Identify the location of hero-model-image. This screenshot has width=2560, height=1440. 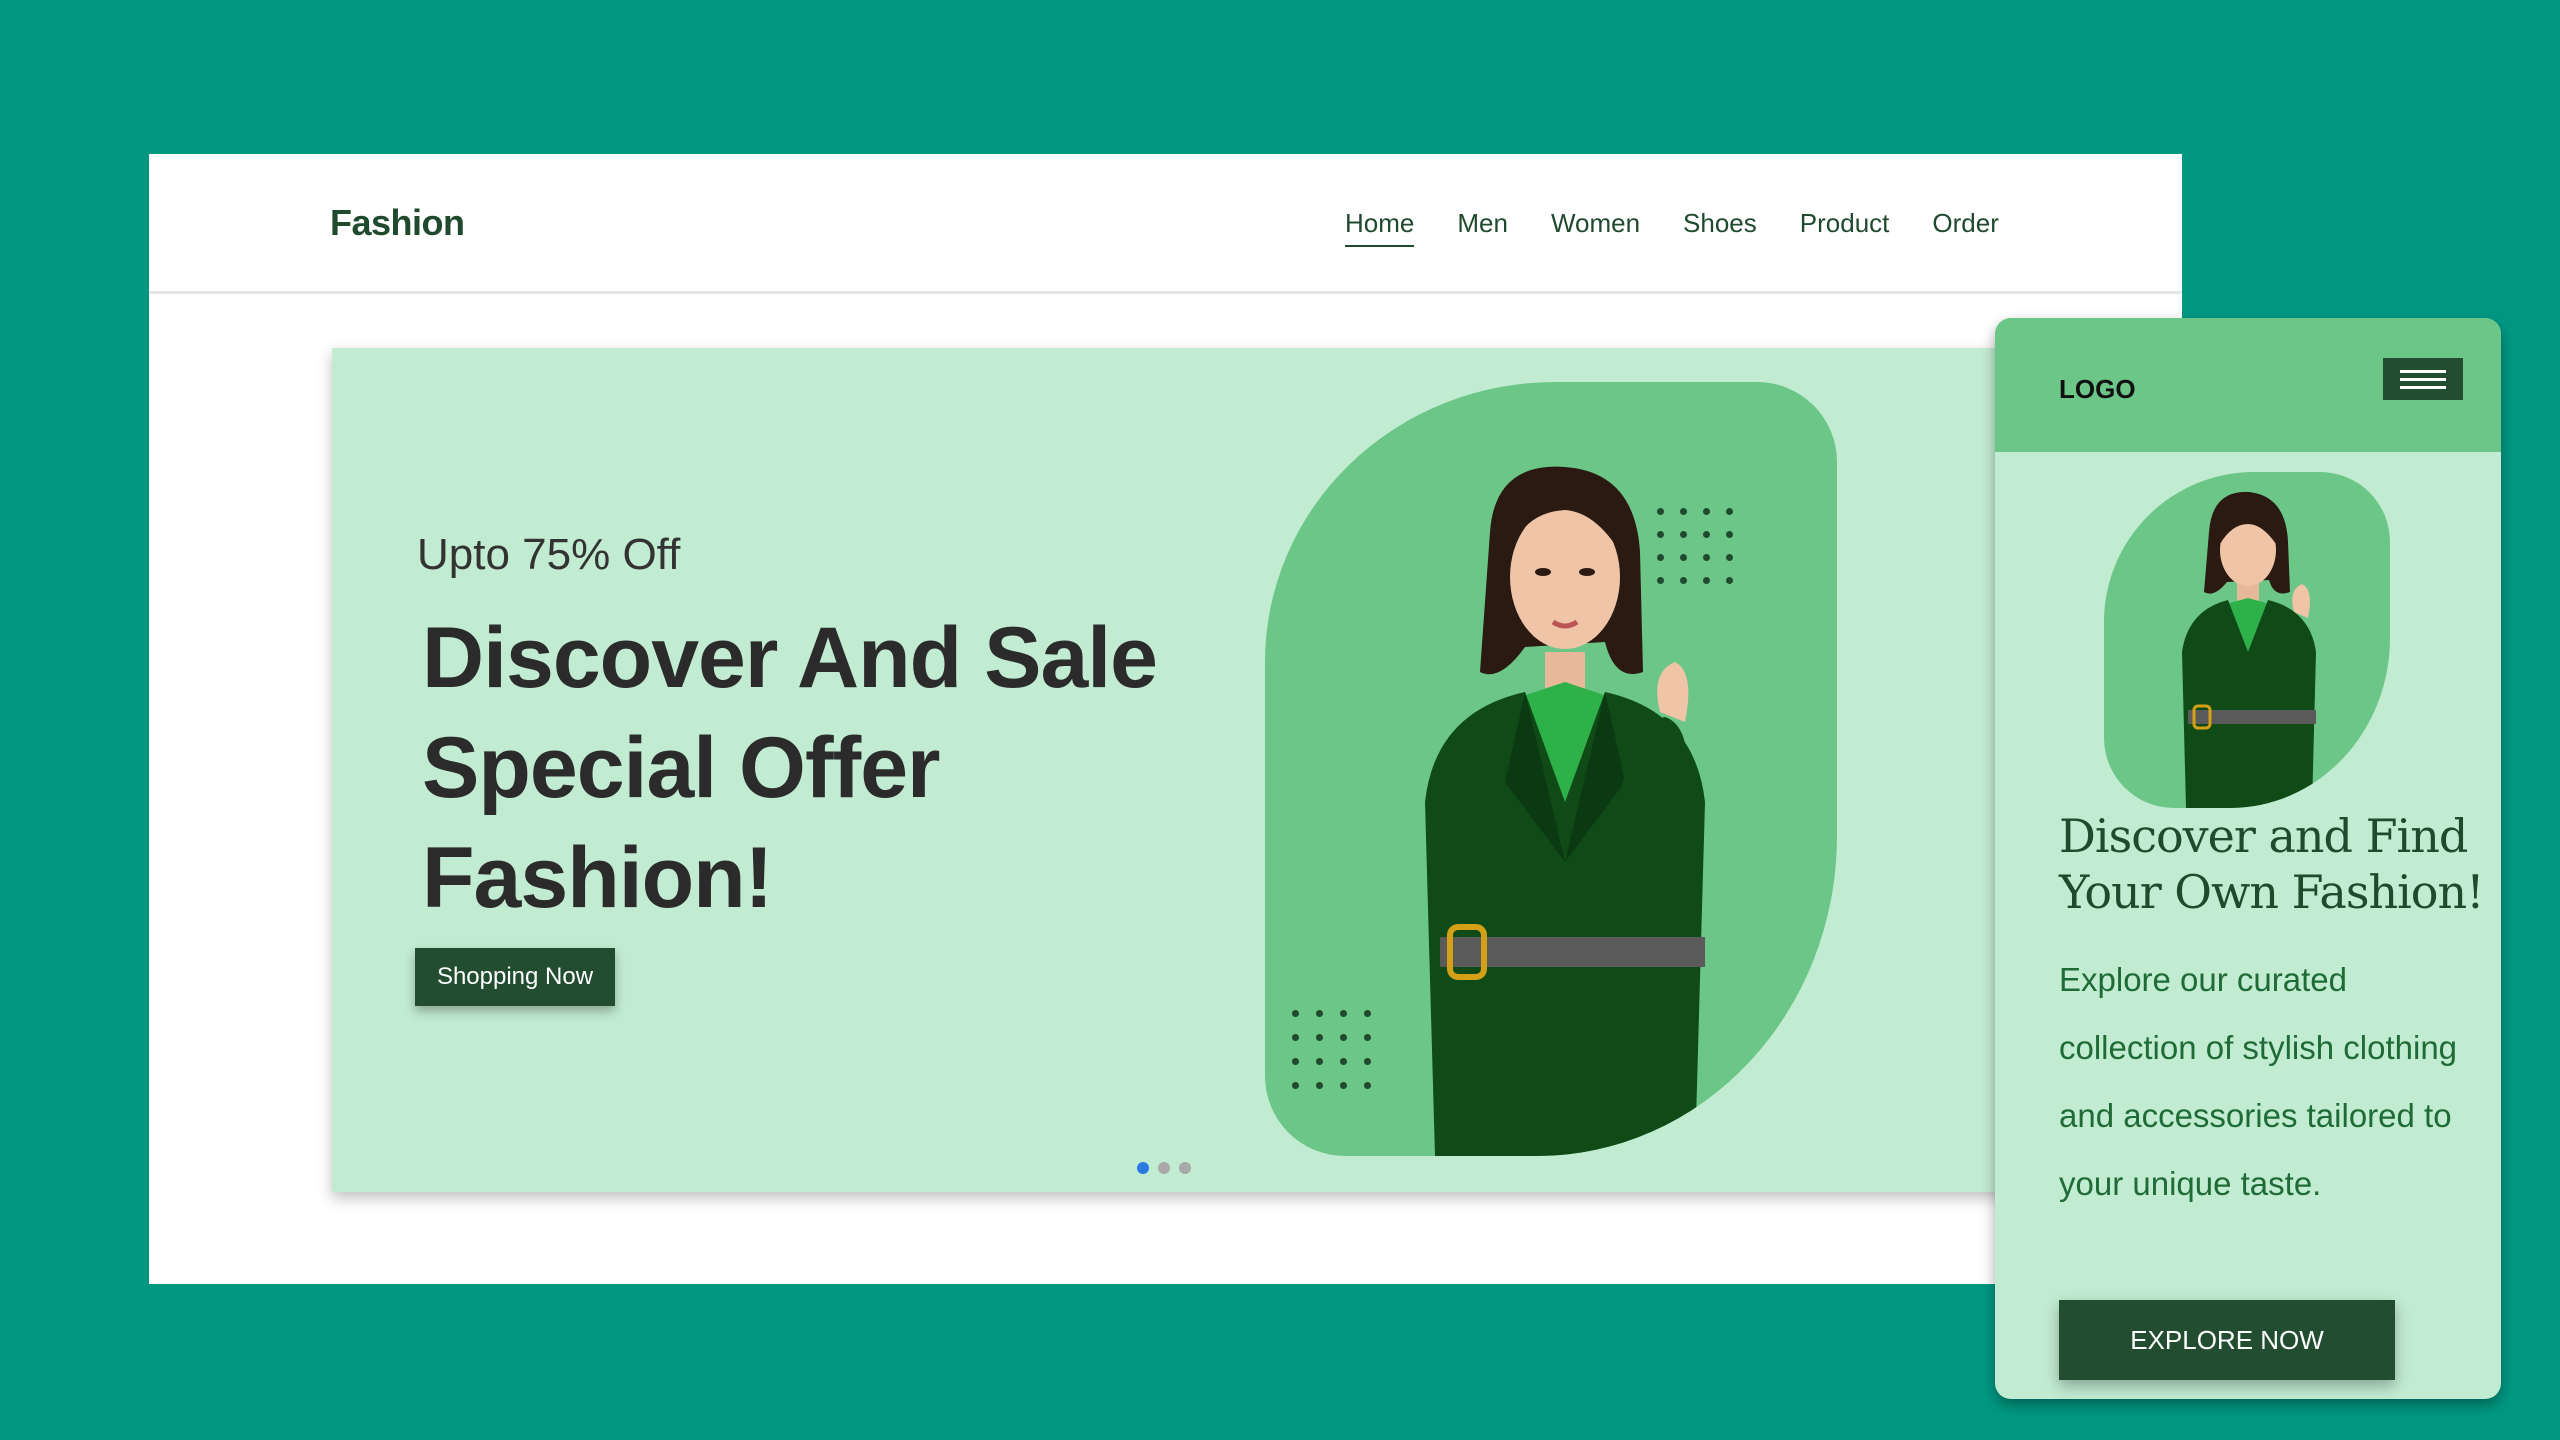
(1551, 769).